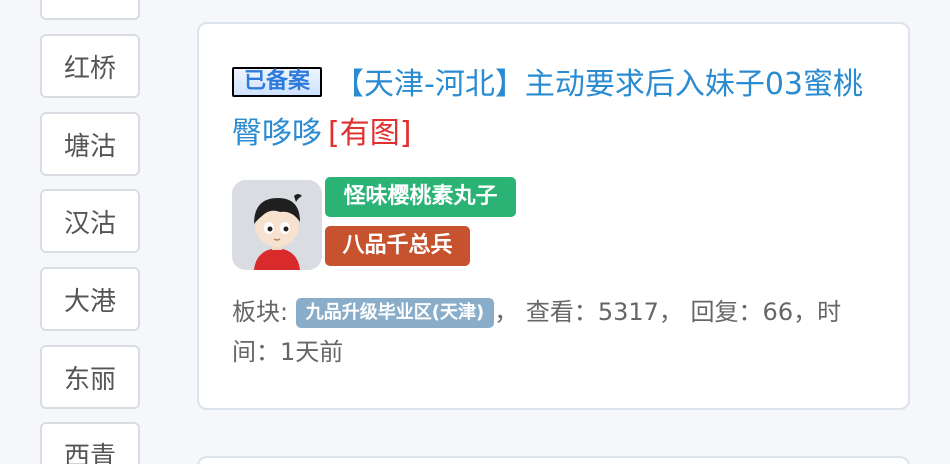 The width and height of the screenshot is (950, 464). I want to click on district-button-dagang: 大港, so click(90, 299).